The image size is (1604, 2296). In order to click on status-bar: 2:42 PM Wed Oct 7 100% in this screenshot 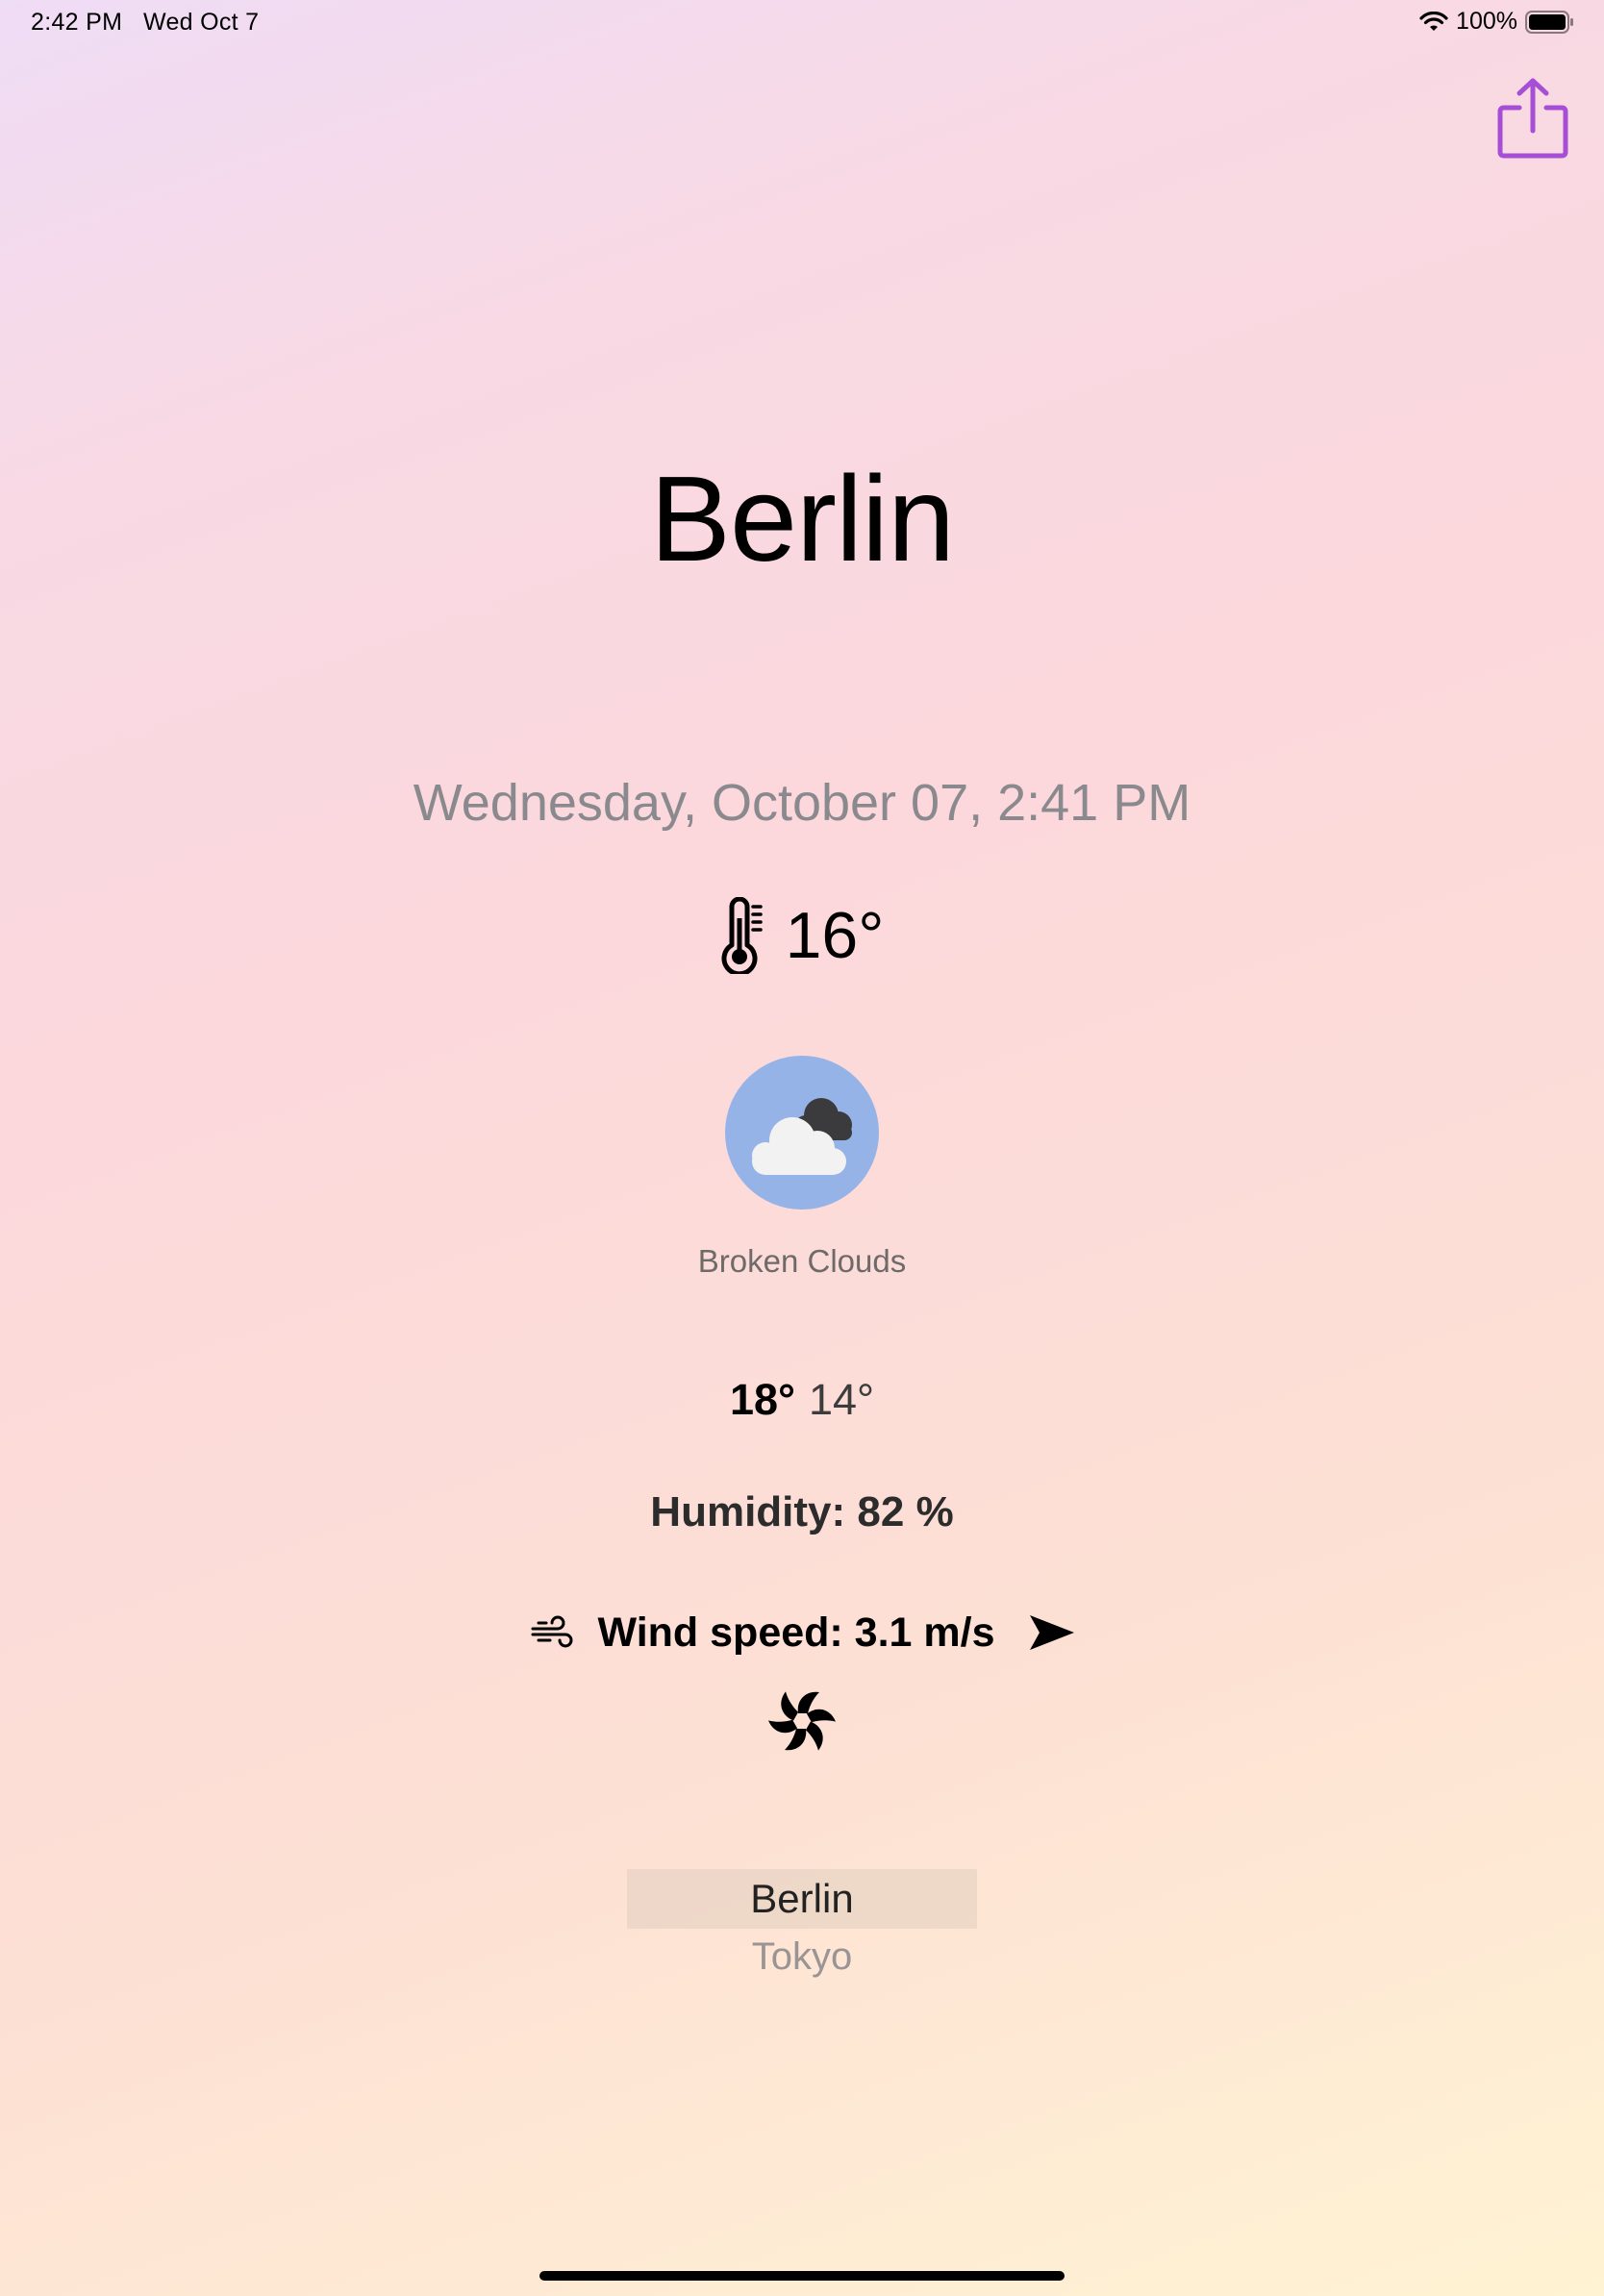, I will do `click(802, 23)`.